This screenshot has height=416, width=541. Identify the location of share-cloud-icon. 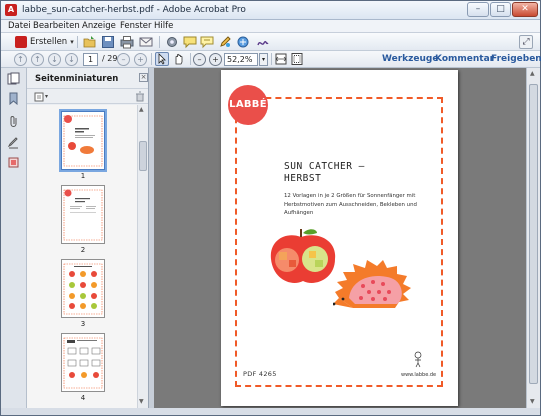
(243, 42).